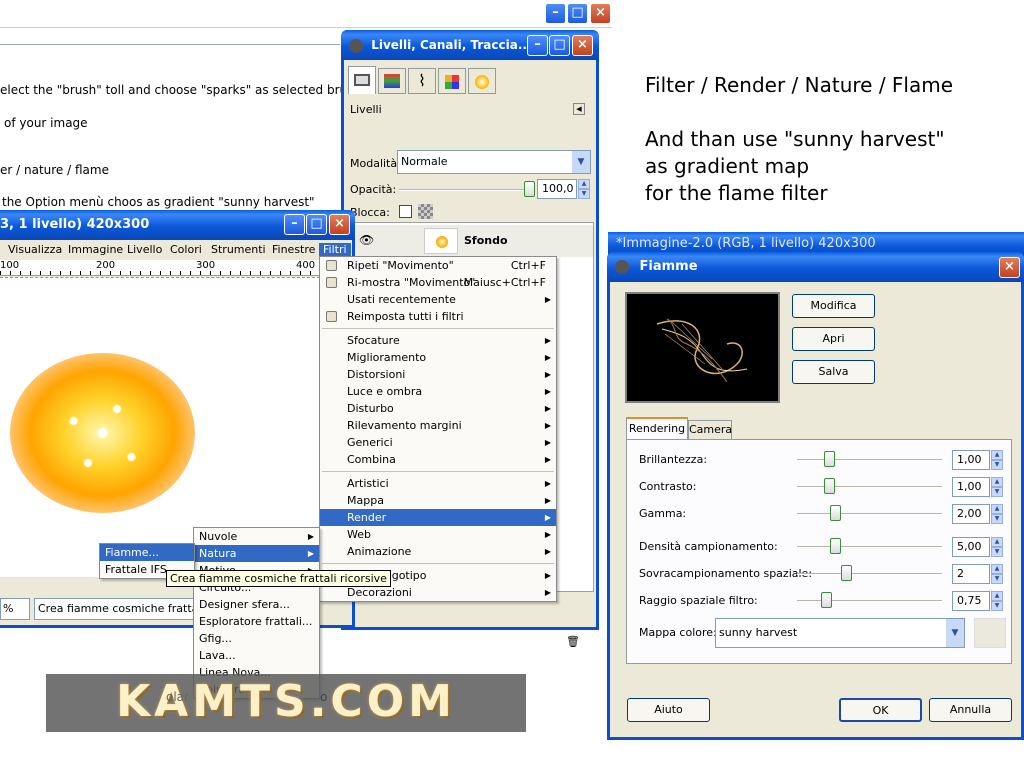 This screenshot has height=768, width=1024. I want to click on opacity-input: 100,0, so click(557, 189).